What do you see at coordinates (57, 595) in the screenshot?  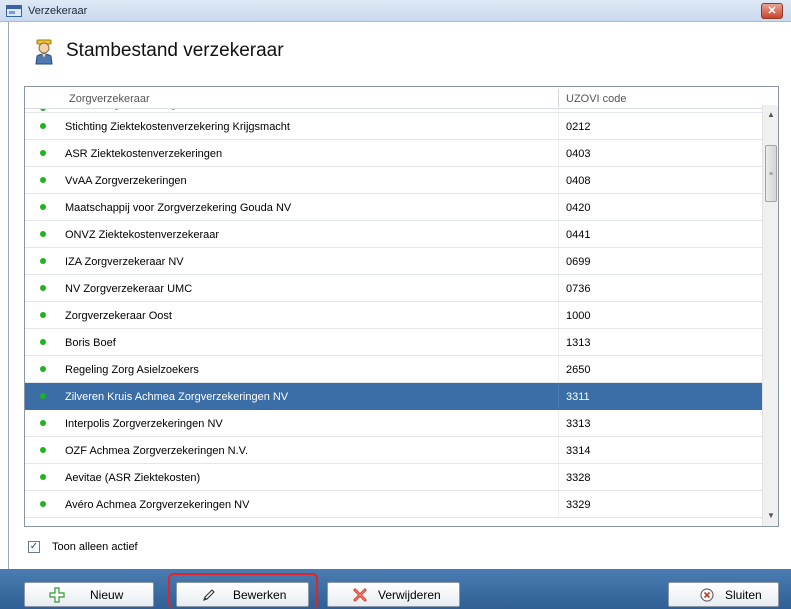 I see `plus-icon` at bounding box center [57, 595].